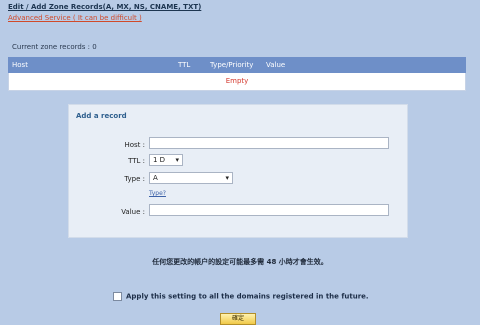 This screenshot has height=325, width=480. Describe the element at coordinates (157, 193) in the screenshot. I see `type-help-link: Type?` at that location.